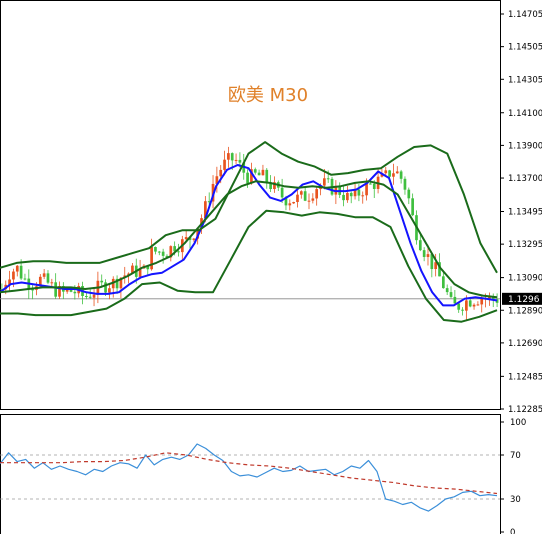 The height and width of the screenshot is (538, 542). What do you see at coordinates (525, 213) in the screenshot?
I see `price-axis-tick-label: 1.13495` at bounding box center [525, 213].